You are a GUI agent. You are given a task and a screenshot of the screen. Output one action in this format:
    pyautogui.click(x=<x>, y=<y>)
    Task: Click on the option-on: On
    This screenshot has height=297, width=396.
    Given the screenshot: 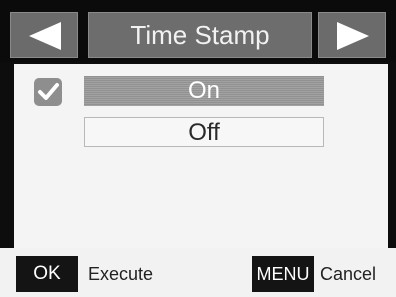 What is the action you would take?
    pyautogui.click(x=204, y=91)
    